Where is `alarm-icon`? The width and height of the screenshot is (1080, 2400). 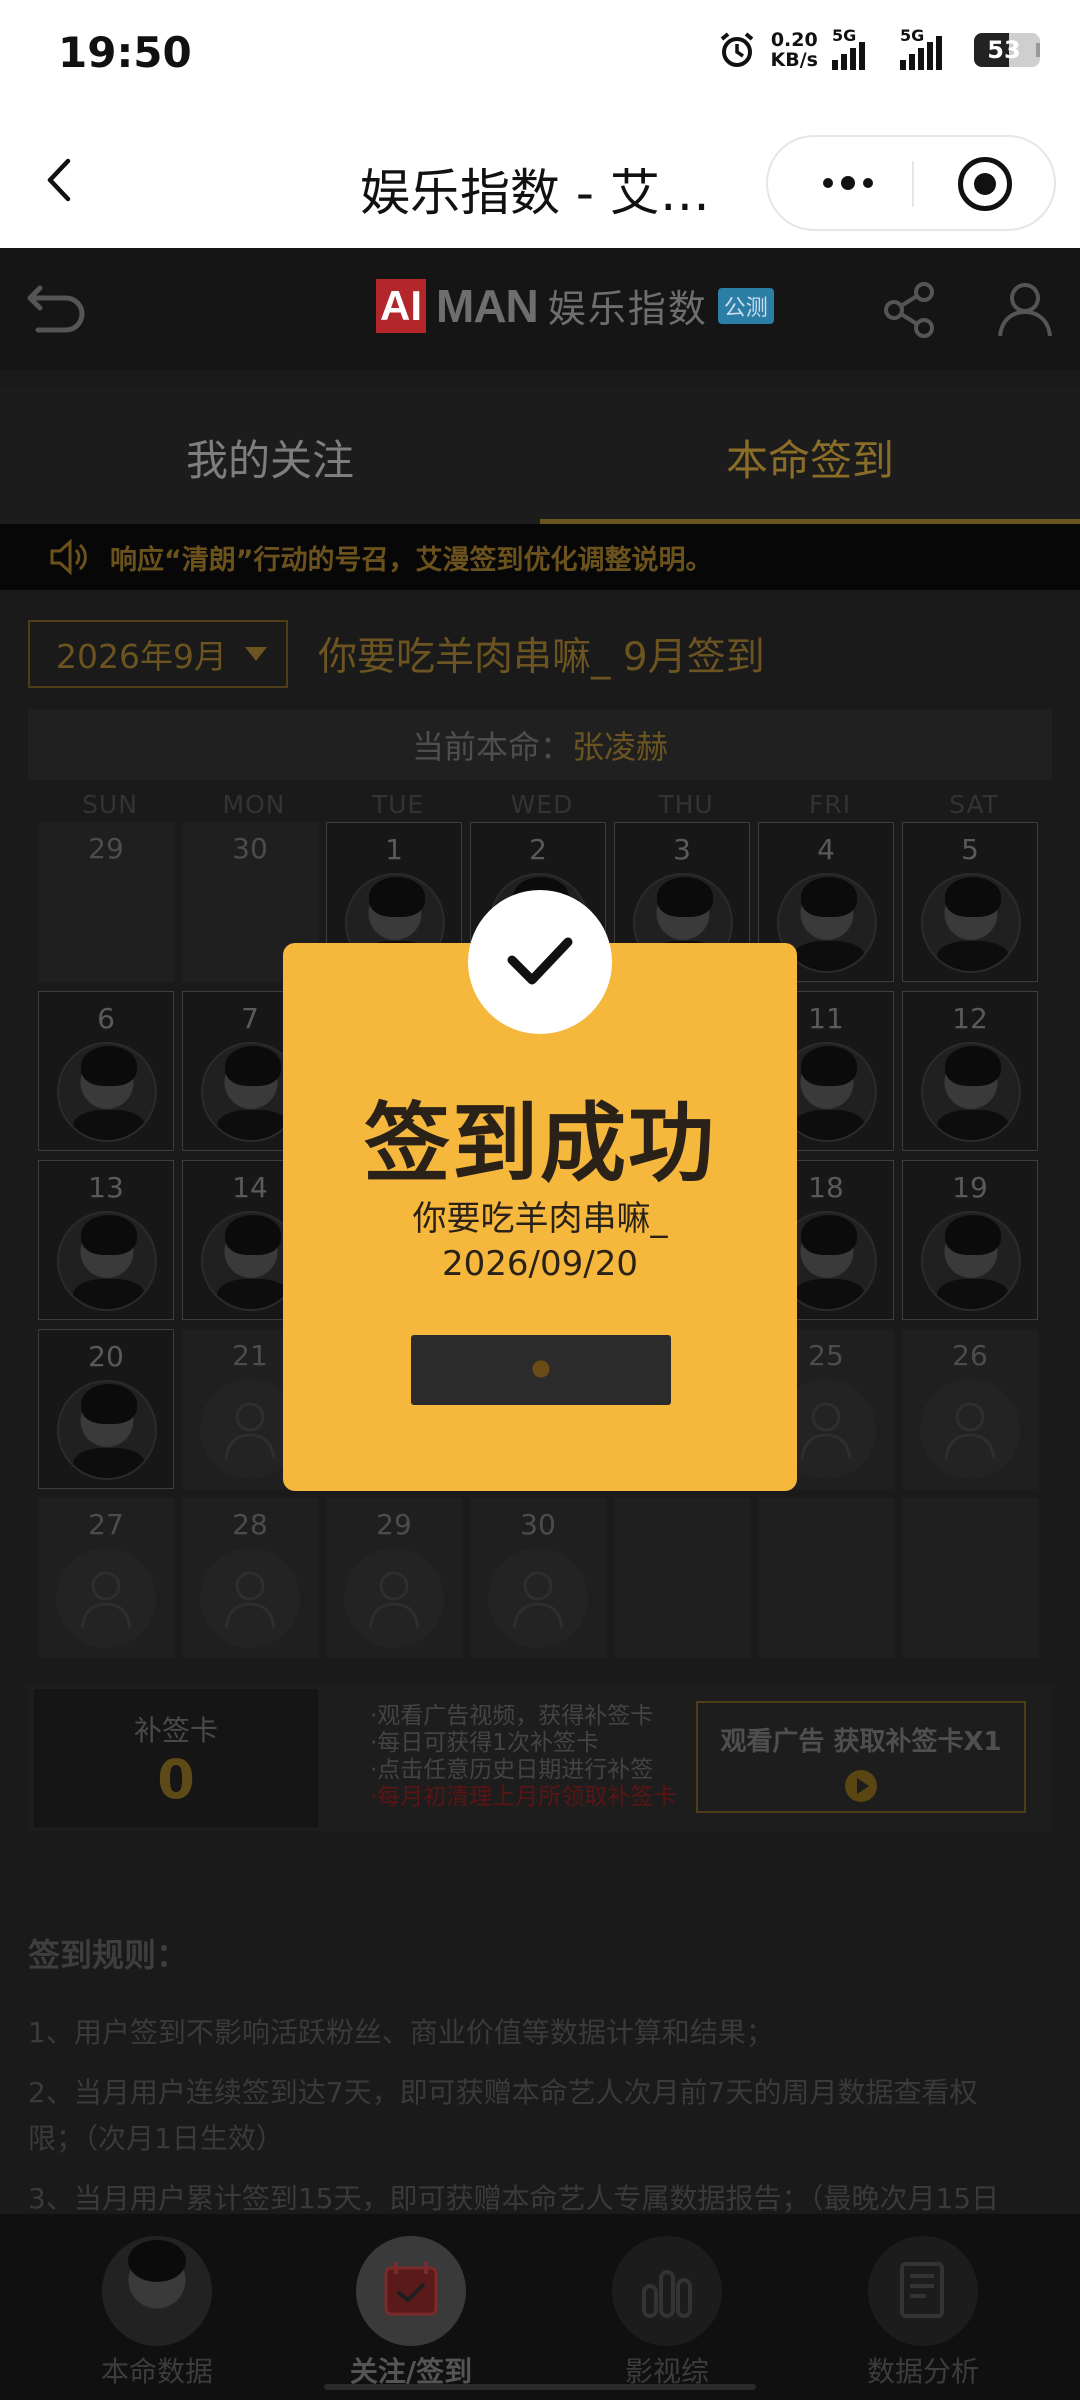
alarm-icon is located at coordinates (736, 49).